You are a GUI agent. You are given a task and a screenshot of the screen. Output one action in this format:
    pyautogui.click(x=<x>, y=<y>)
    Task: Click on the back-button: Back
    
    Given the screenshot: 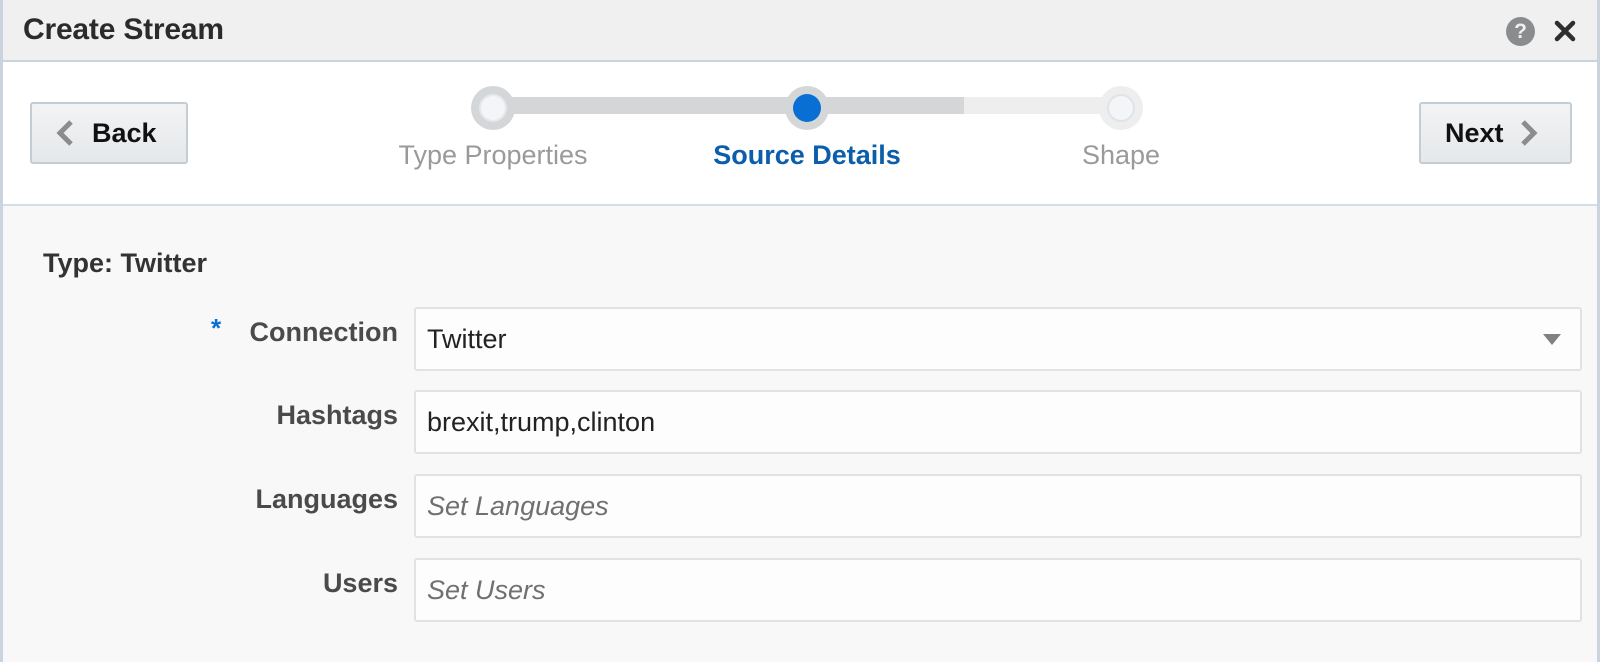 What is the action you would take?
    pyautogui.click(x=109, y=133)
    